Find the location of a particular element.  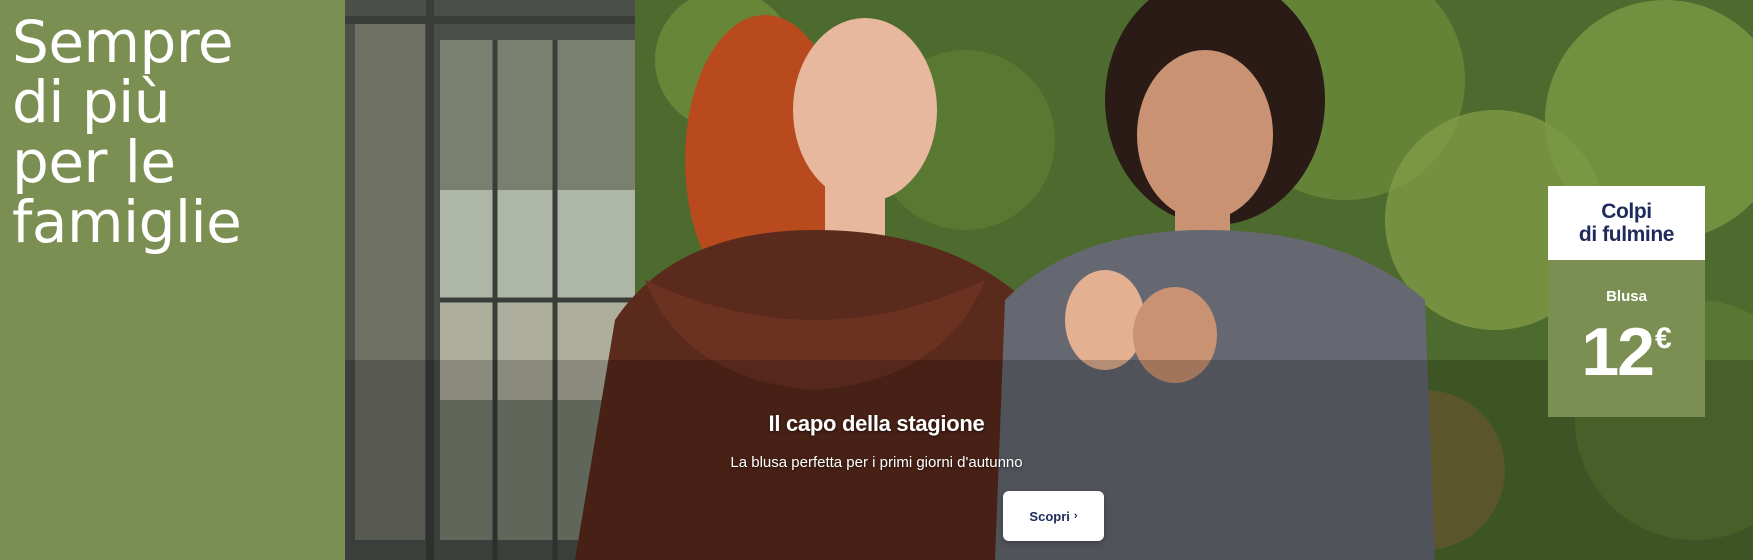

headline-line: famiglie is located at coordinates (127, 222).